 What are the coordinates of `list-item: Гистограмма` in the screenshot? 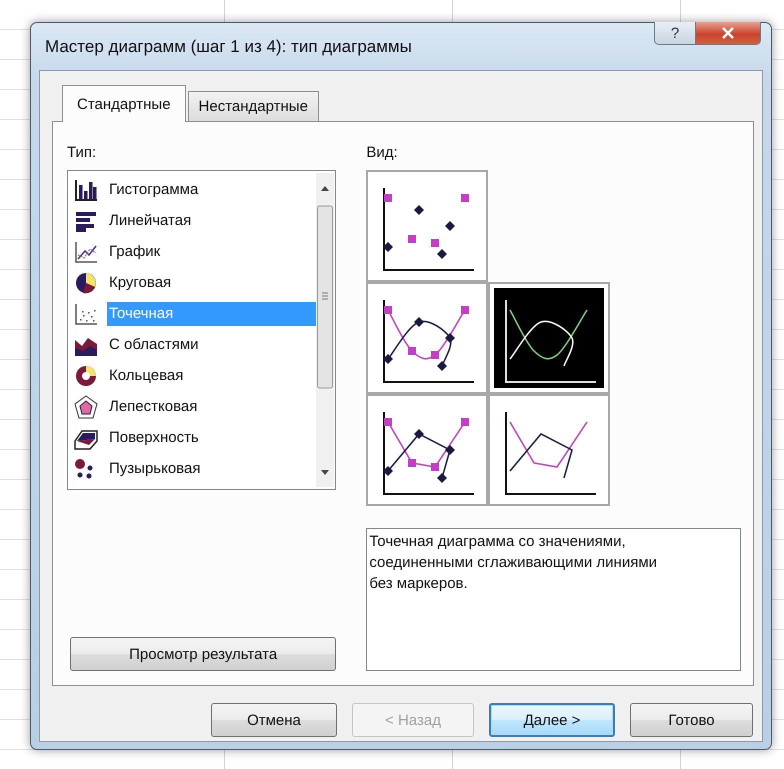 It's located at (211, 190).